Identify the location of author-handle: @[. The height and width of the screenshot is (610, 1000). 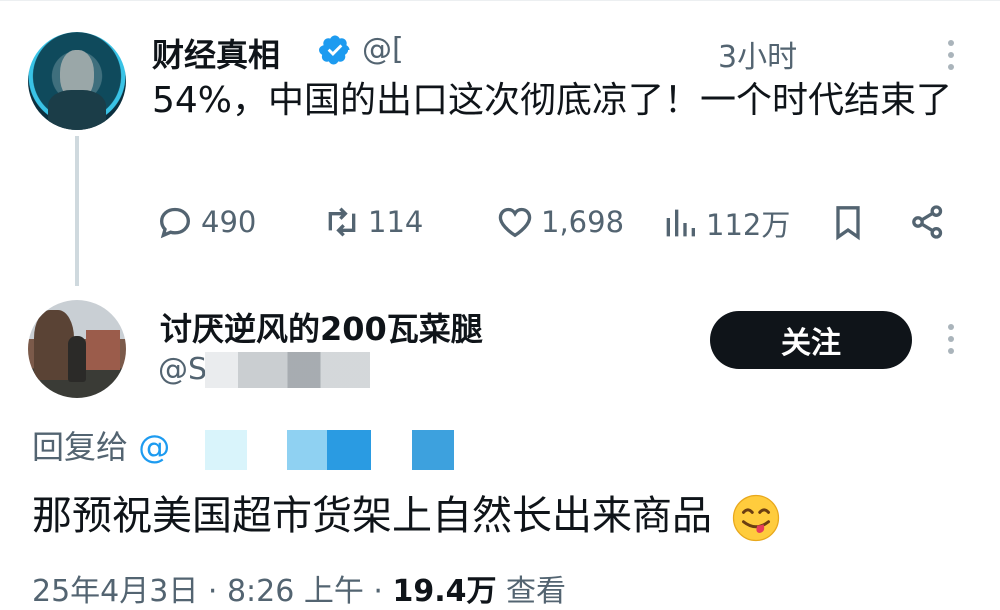
(383, 49).